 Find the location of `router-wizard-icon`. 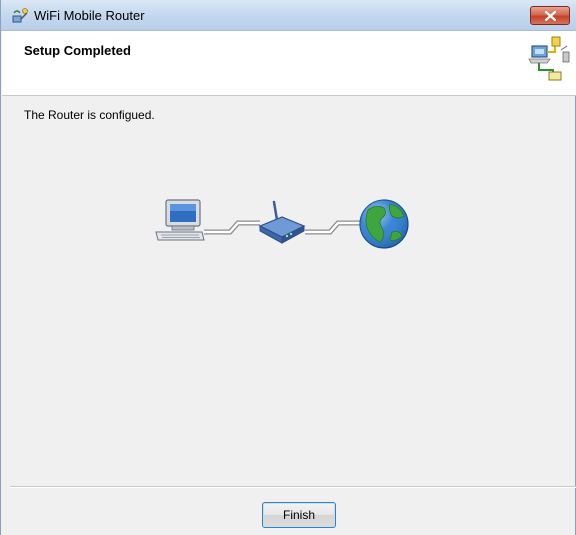

router-wizard-icon is located at coordinates (20, 16).